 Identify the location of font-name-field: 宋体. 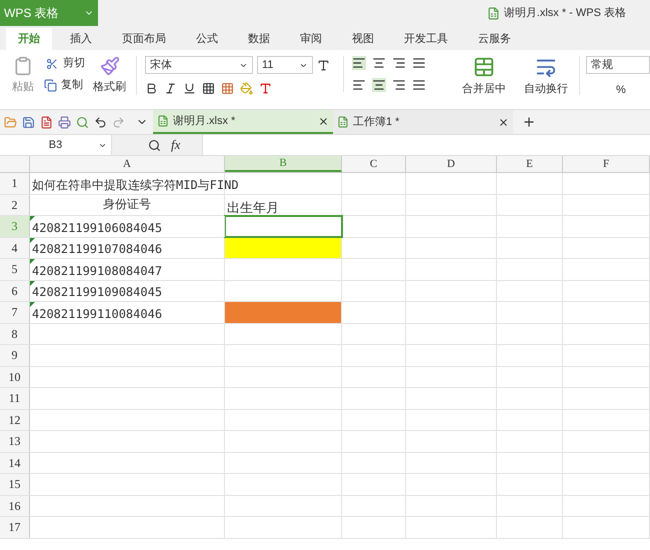
(199, 65).